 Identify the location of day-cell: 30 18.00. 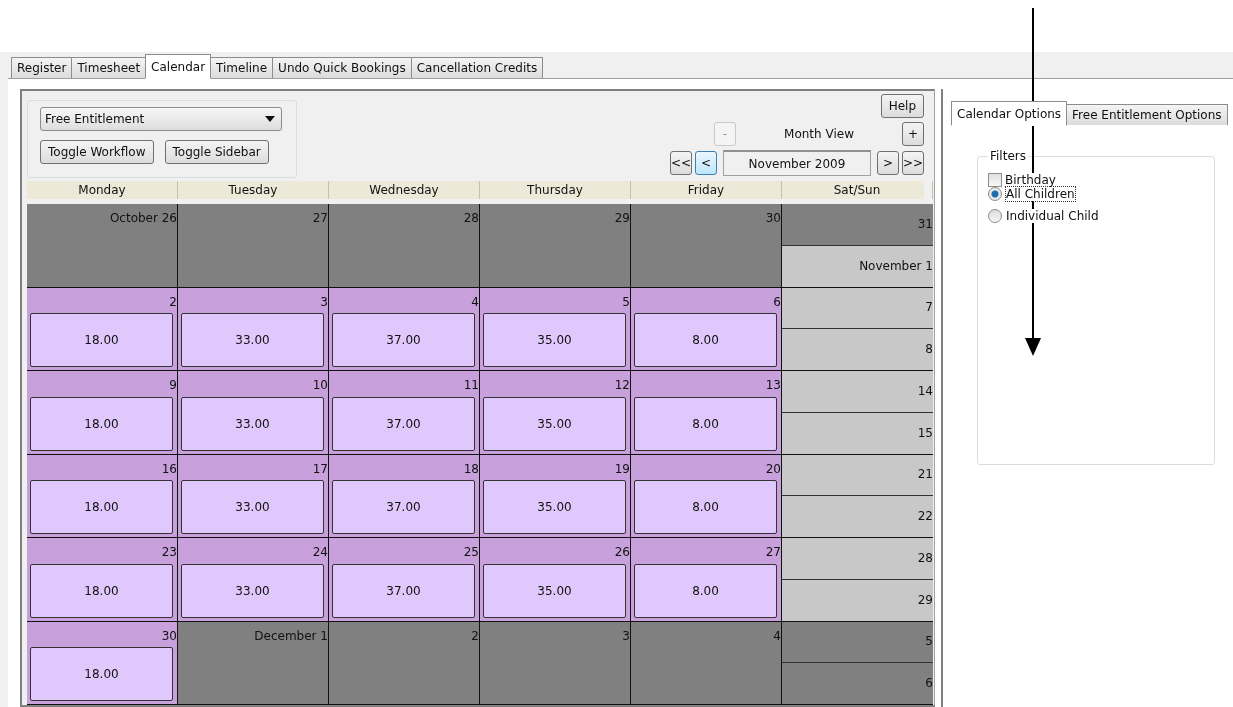
(102, 663).